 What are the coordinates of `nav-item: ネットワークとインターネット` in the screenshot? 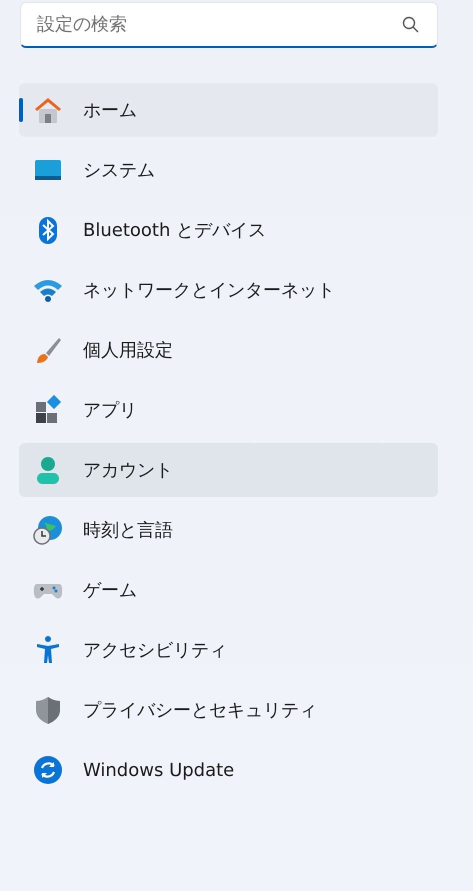 It's located at (228, 290).